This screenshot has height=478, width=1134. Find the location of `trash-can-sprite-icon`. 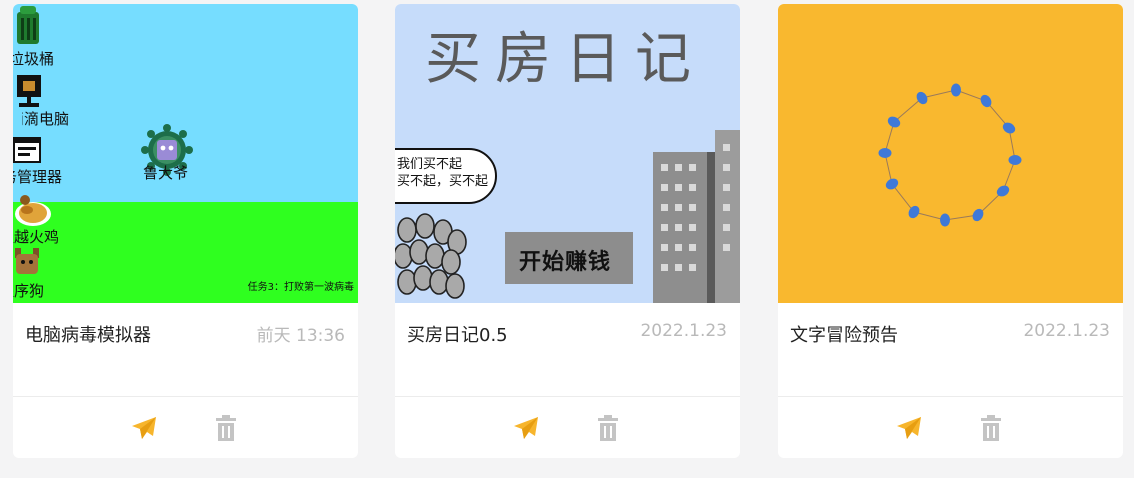

trash-can-sprite-icon is located at coordinates (28, 25).